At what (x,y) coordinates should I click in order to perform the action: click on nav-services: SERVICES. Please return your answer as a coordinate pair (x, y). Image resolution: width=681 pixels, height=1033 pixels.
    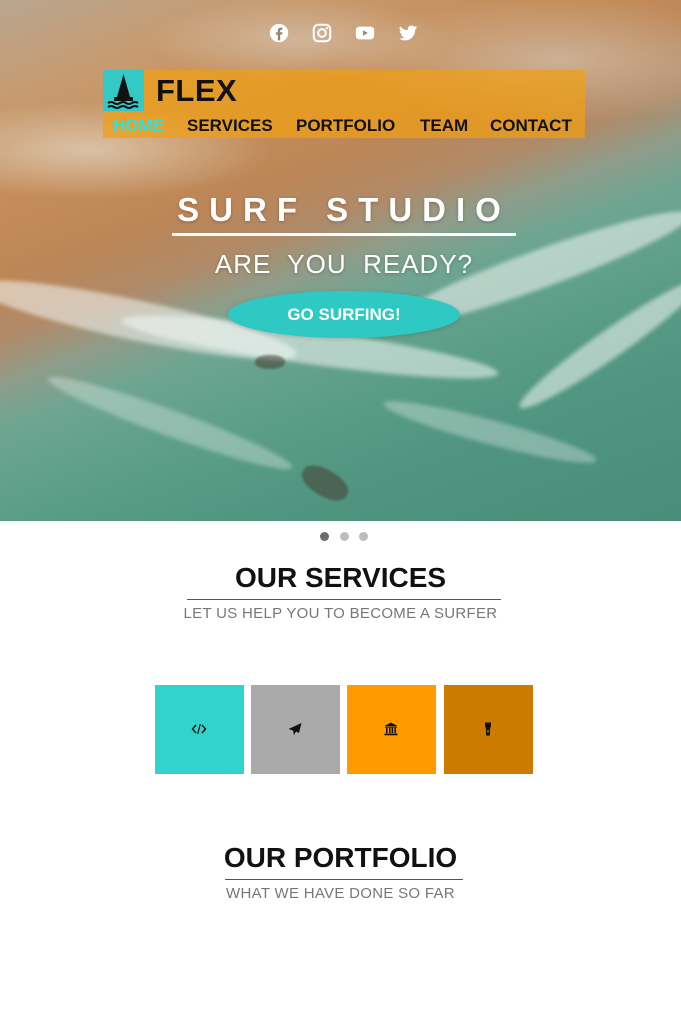
    Looking at the image, I should click on (230, 126).